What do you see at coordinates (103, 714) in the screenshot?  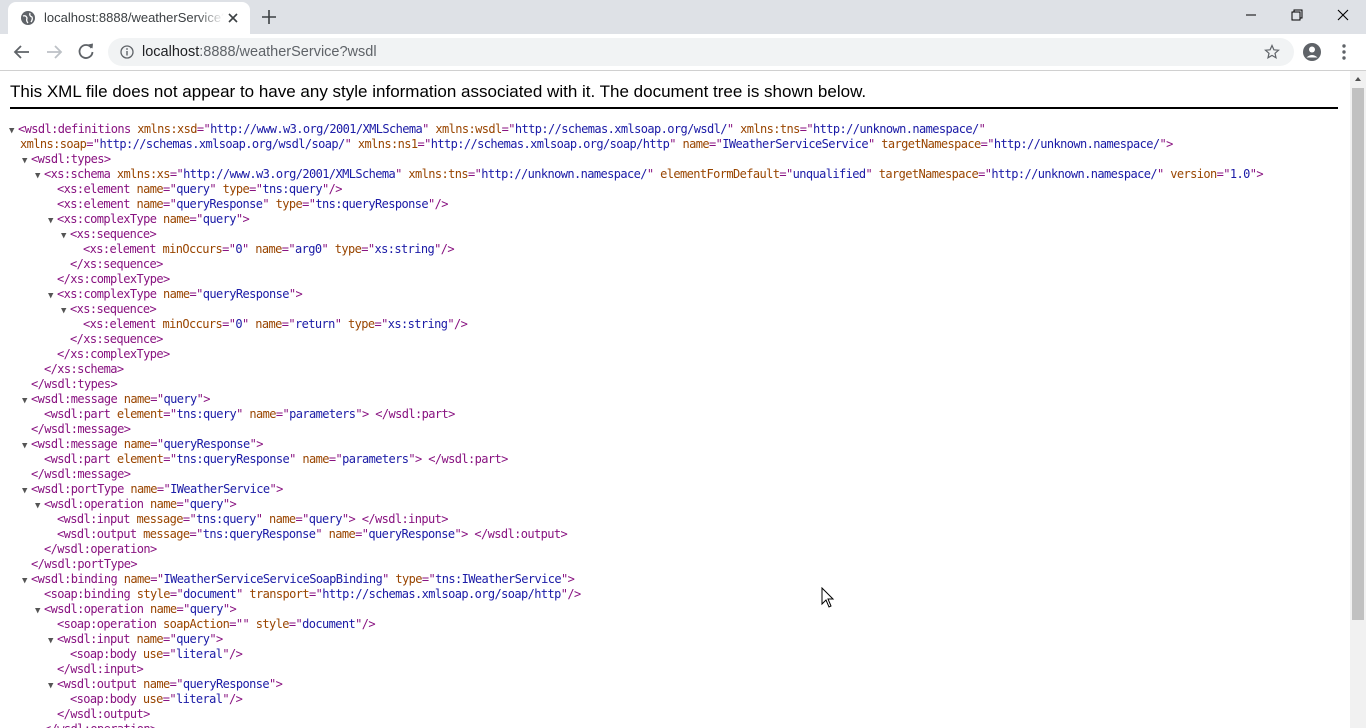 I see `xml-tag-text: </wsdl:output>` at bounding box center [103, 714].